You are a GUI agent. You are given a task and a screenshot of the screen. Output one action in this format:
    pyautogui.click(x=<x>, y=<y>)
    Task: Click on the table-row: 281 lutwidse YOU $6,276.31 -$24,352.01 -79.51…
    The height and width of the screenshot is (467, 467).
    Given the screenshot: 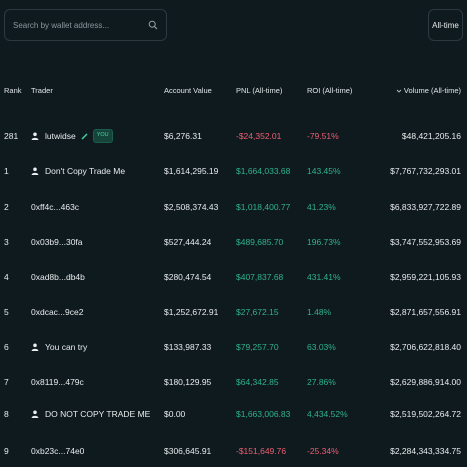 What is the action you would take?
    pyautogui.click(x=233, y=136)
    